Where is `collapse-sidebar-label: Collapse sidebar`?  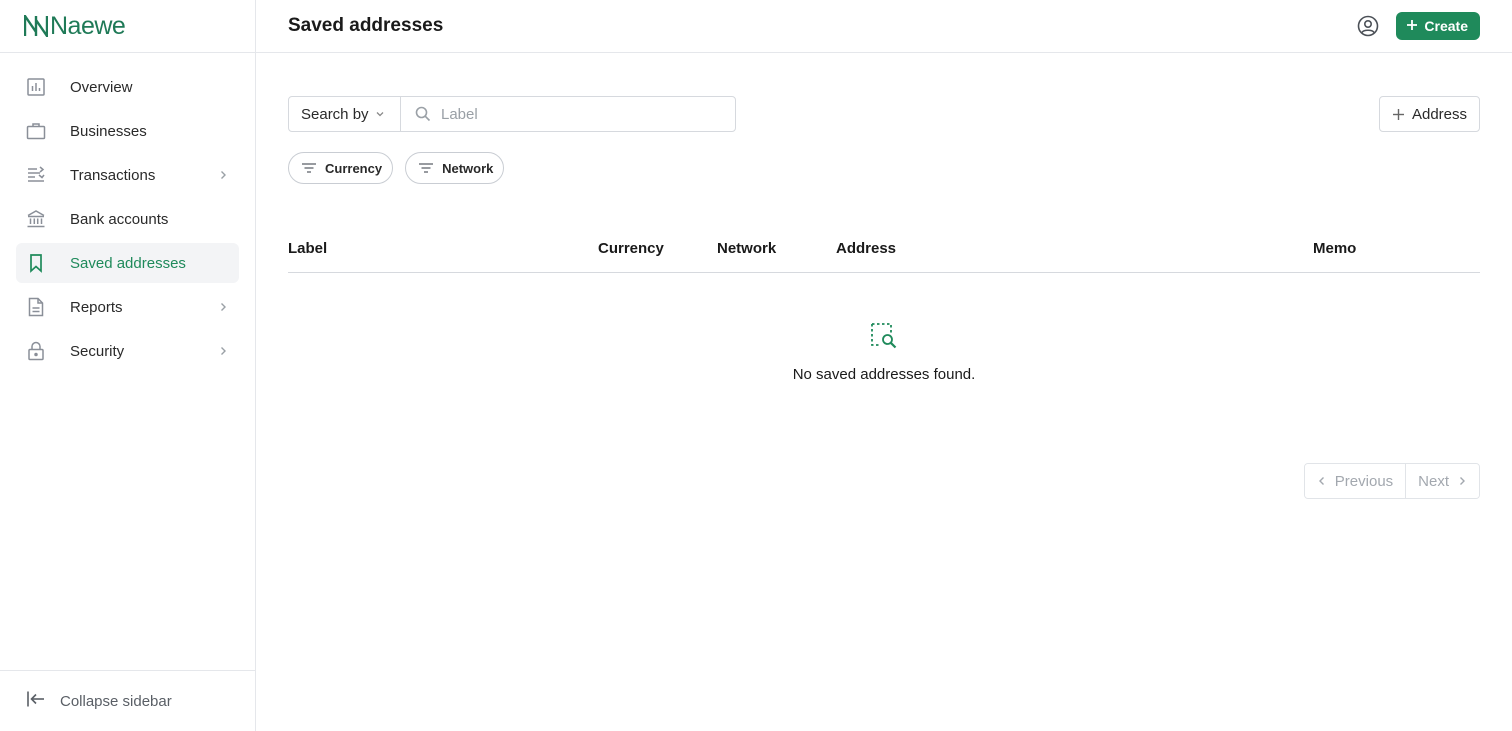 collapse-sidebar-label: Collapse sidebar is located at coordinates (116, 701).